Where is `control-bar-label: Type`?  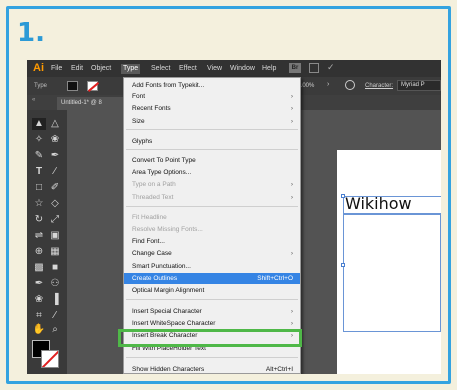
control-bar-label: Type is located at coordinates (41, 86).